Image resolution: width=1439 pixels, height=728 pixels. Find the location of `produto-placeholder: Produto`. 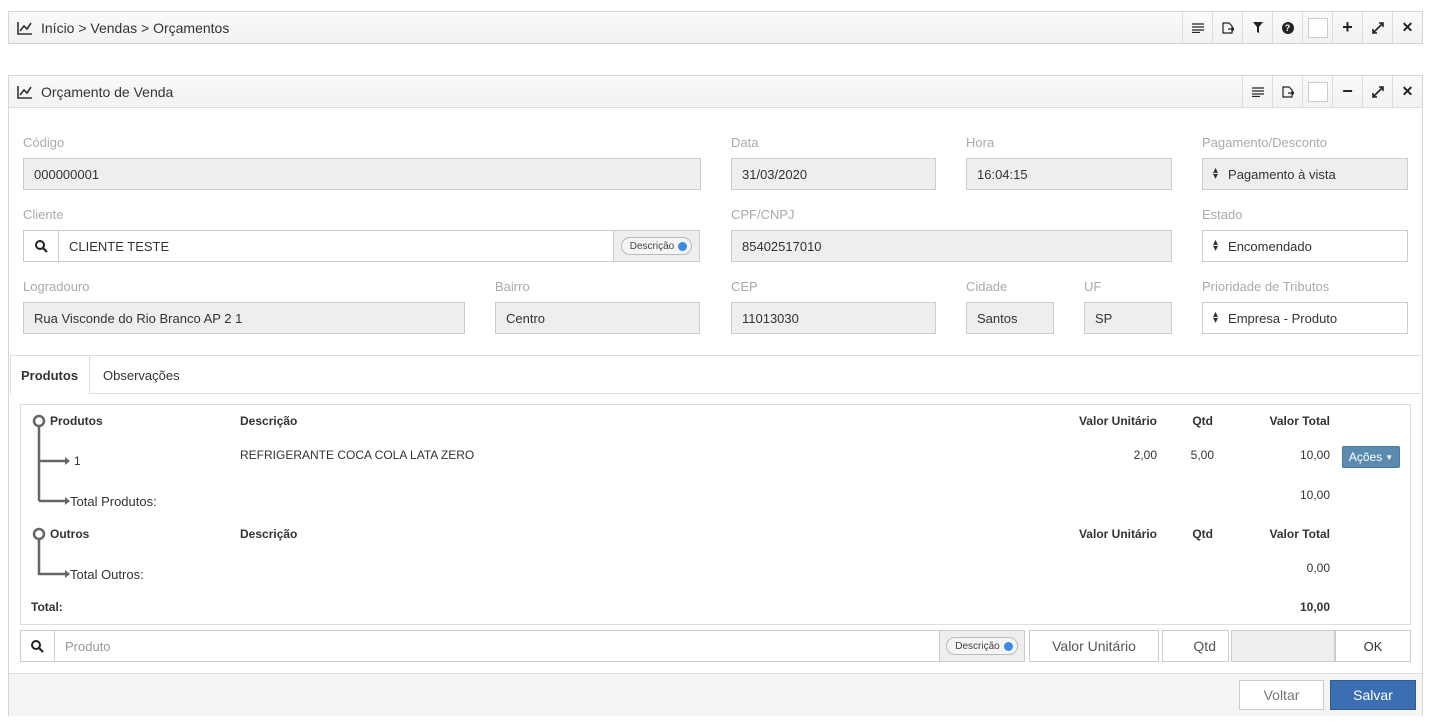

produto-placeholder: Produto is located at coordinates (88, 646).